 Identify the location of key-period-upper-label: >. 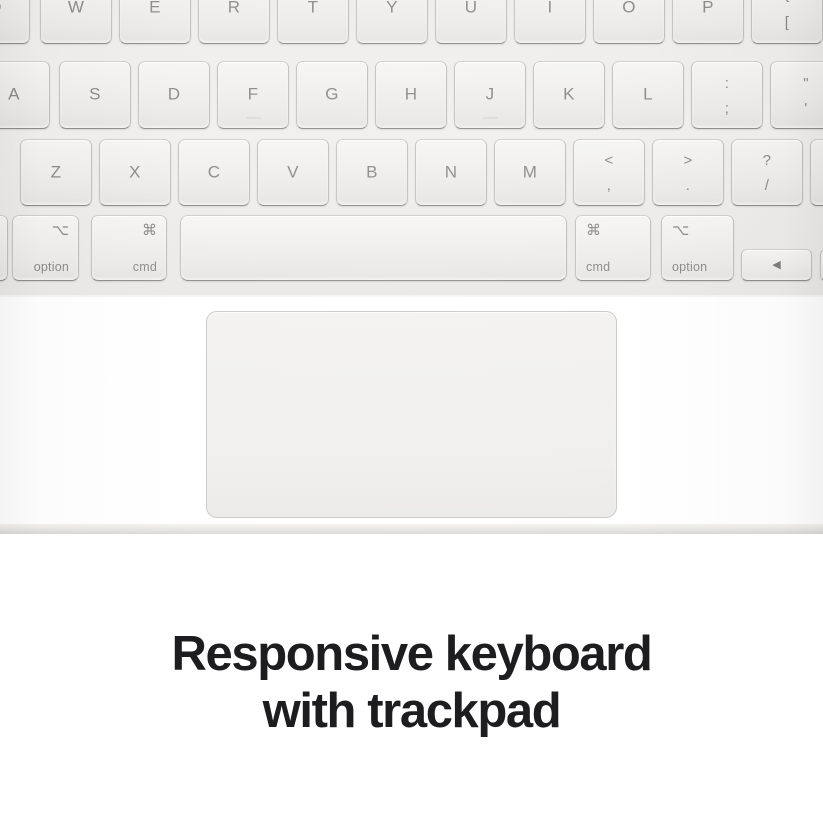
(688, 161).